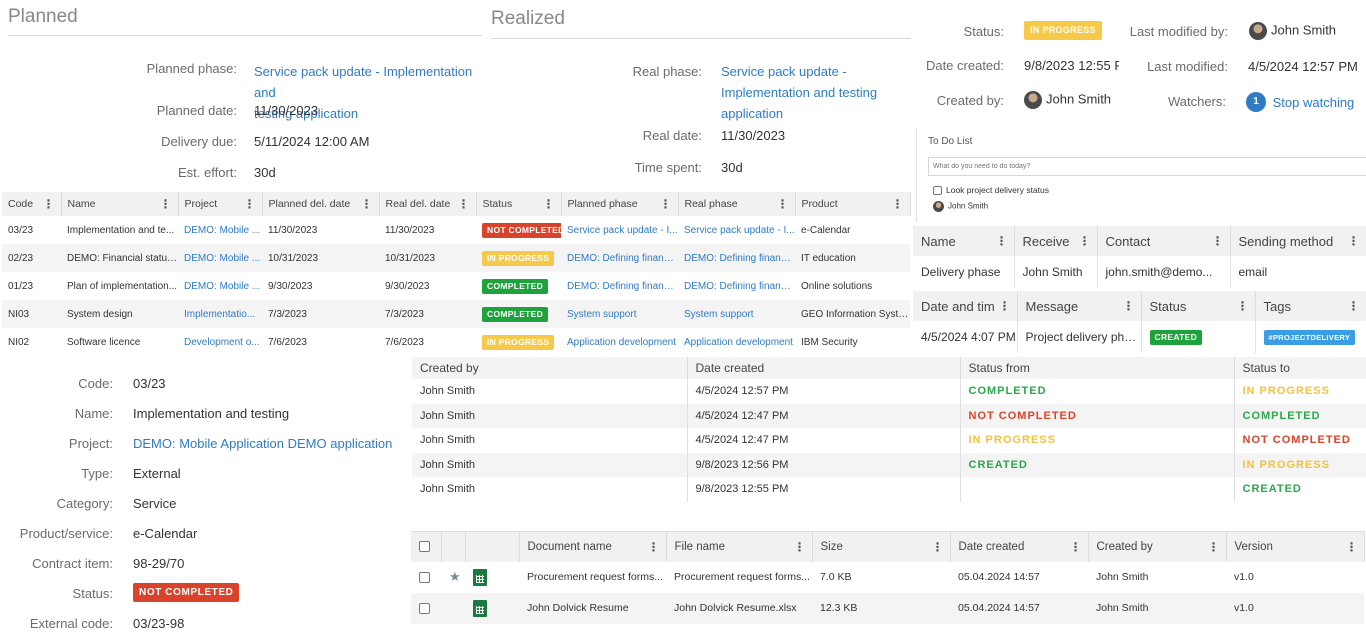  Describe the element at coordinates (321, 204) in the screenshot. I see `column-header: Planned del. date ⋮` at that location.